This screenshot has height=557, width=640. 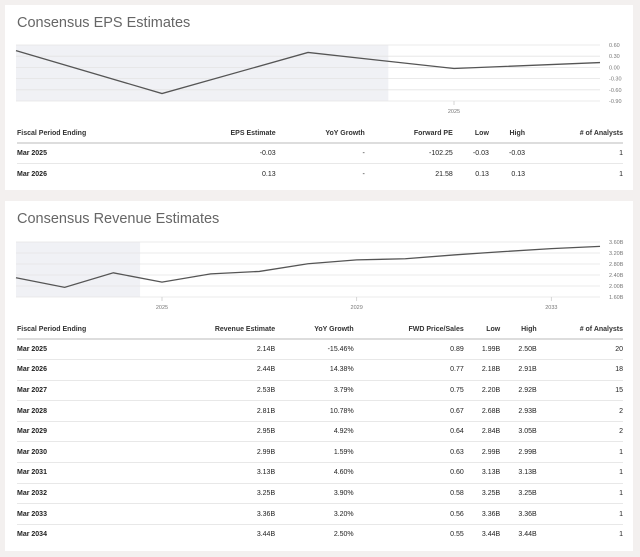 I want to click on table-cell: Mar 2029, so click(x=86, y=432).